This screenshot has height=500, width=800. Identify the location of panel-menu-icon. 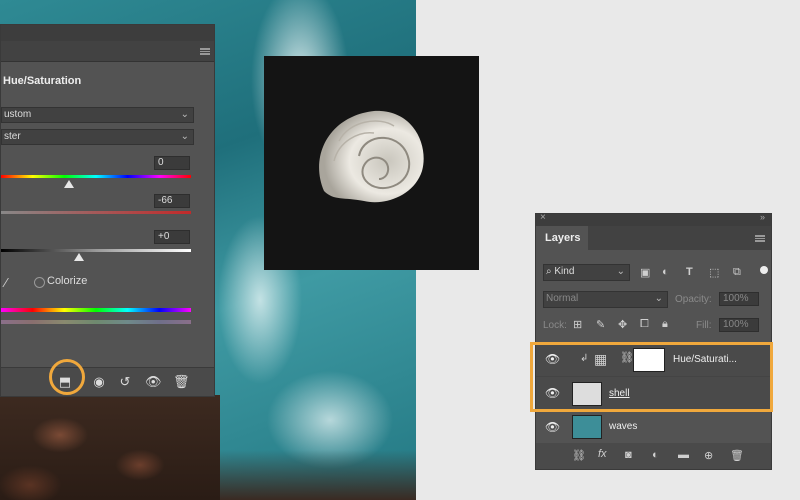
(205, 51).